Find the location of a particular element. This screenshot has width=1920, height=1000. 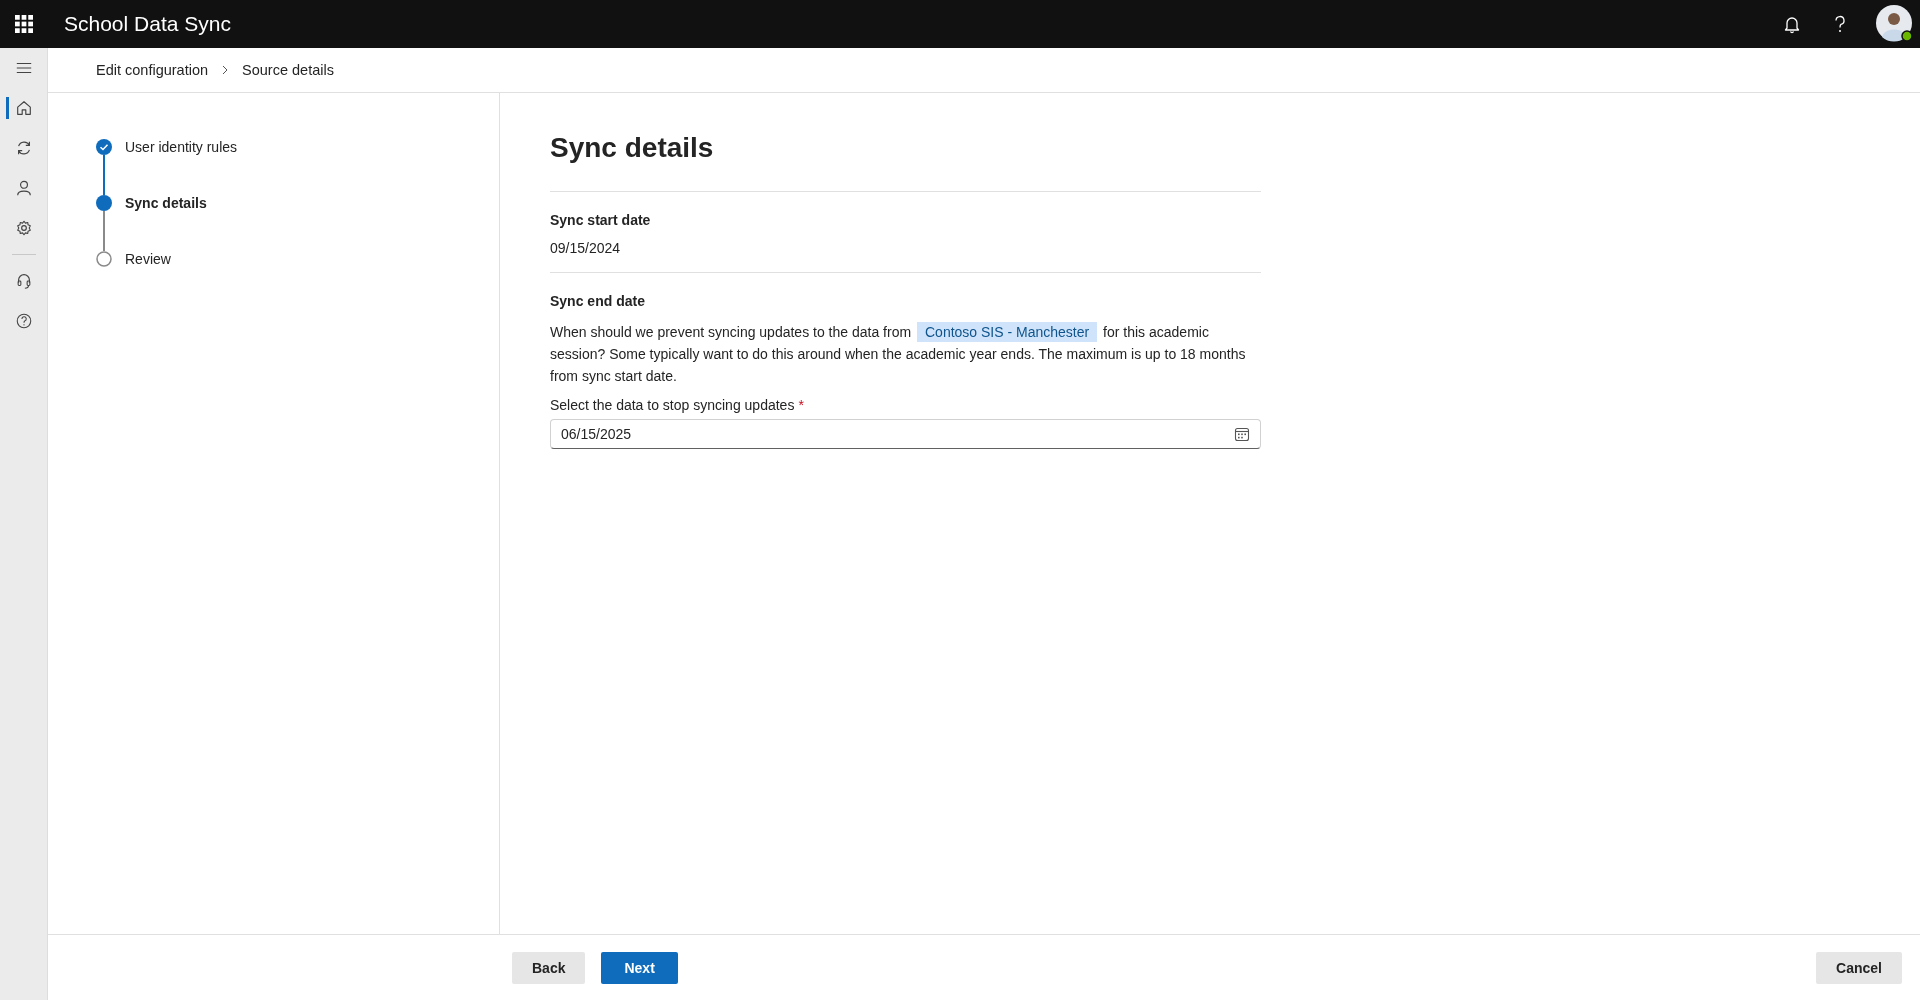

home-icon is located at coordinates (23, 108).